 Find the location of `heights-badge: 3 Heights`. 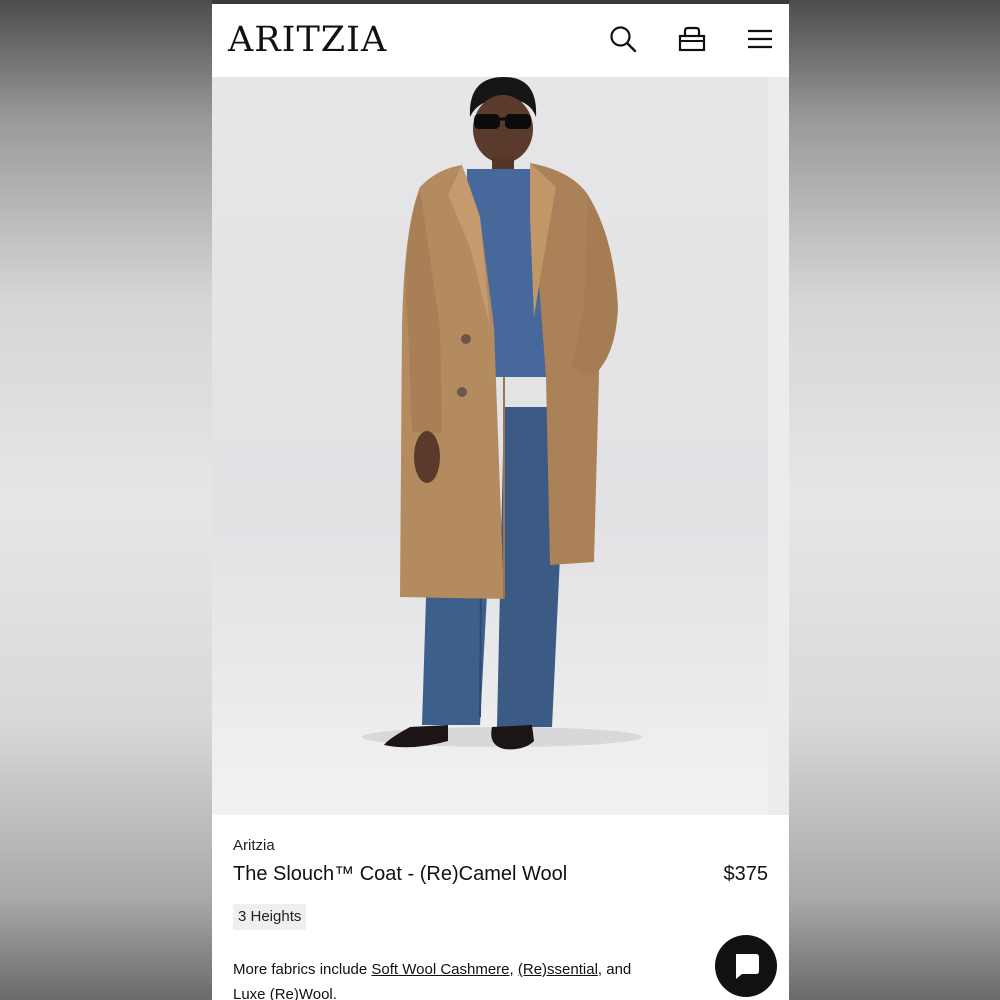

heights-badge: 3 Heights is located at coordinates (270, 917).